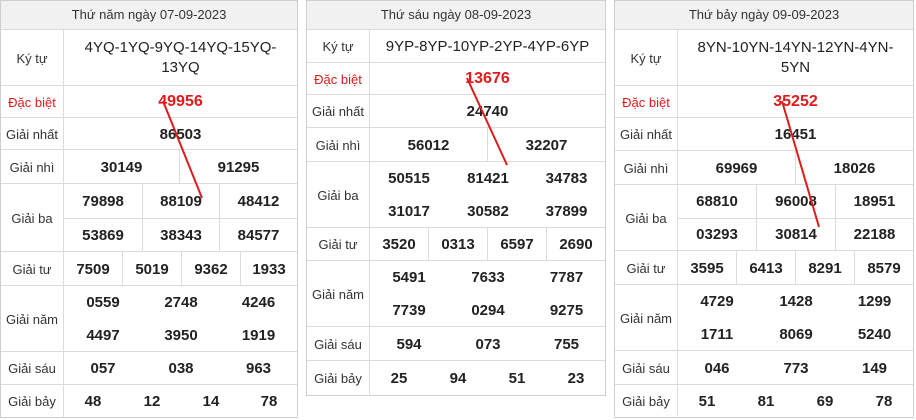 This screenshot has width=916, height=420. Describe the element at coordinates (181, 201) in the screenshot. I see `giai-ba-value: 88109` at that location.